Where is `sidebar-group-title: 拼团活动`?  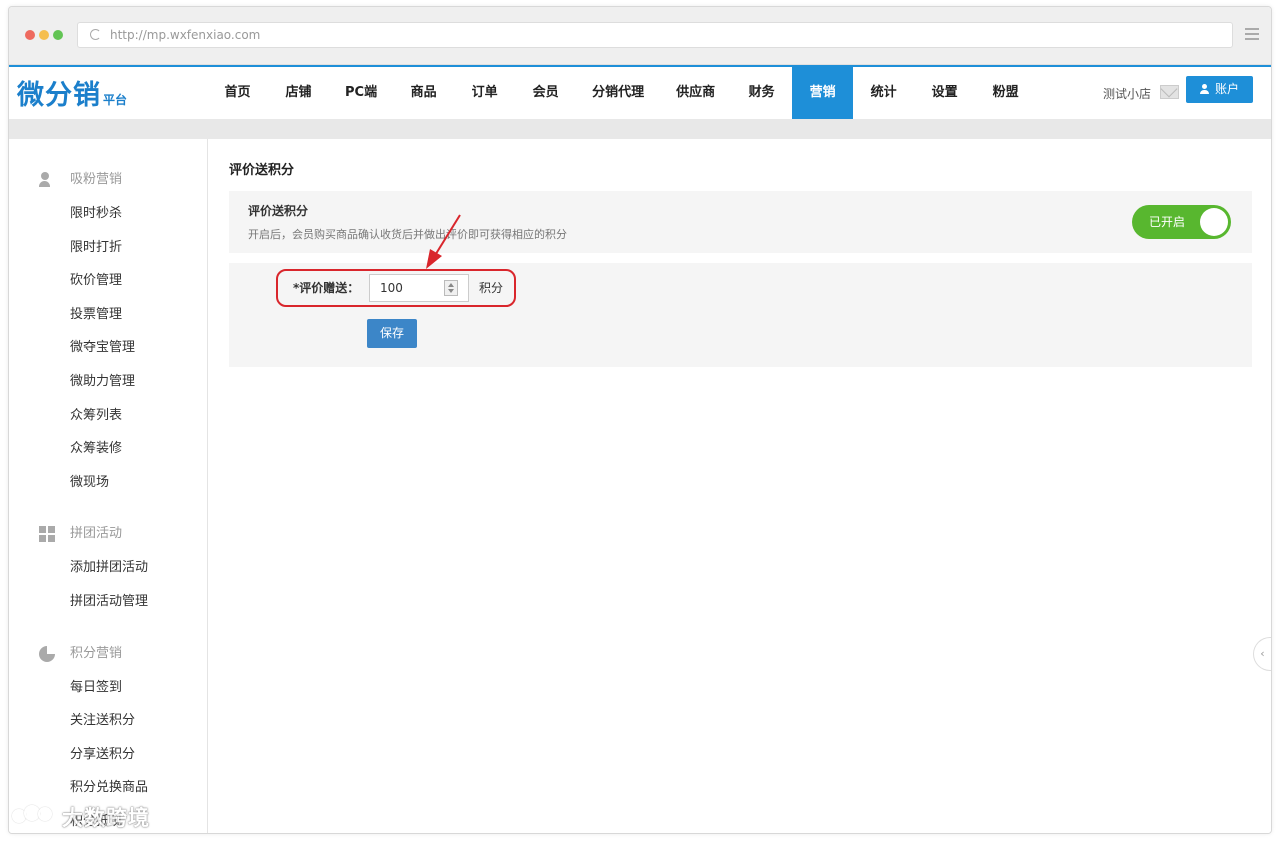 sidebar-group-title: 拼团活动 is located at coordinates (108, 534).